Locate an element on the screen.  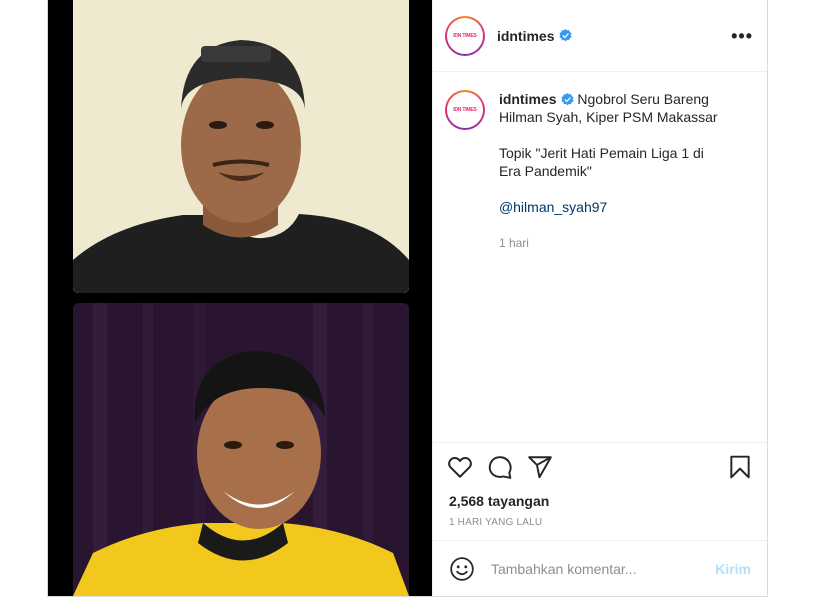
heart-icon is located at coordinates (460, 467).